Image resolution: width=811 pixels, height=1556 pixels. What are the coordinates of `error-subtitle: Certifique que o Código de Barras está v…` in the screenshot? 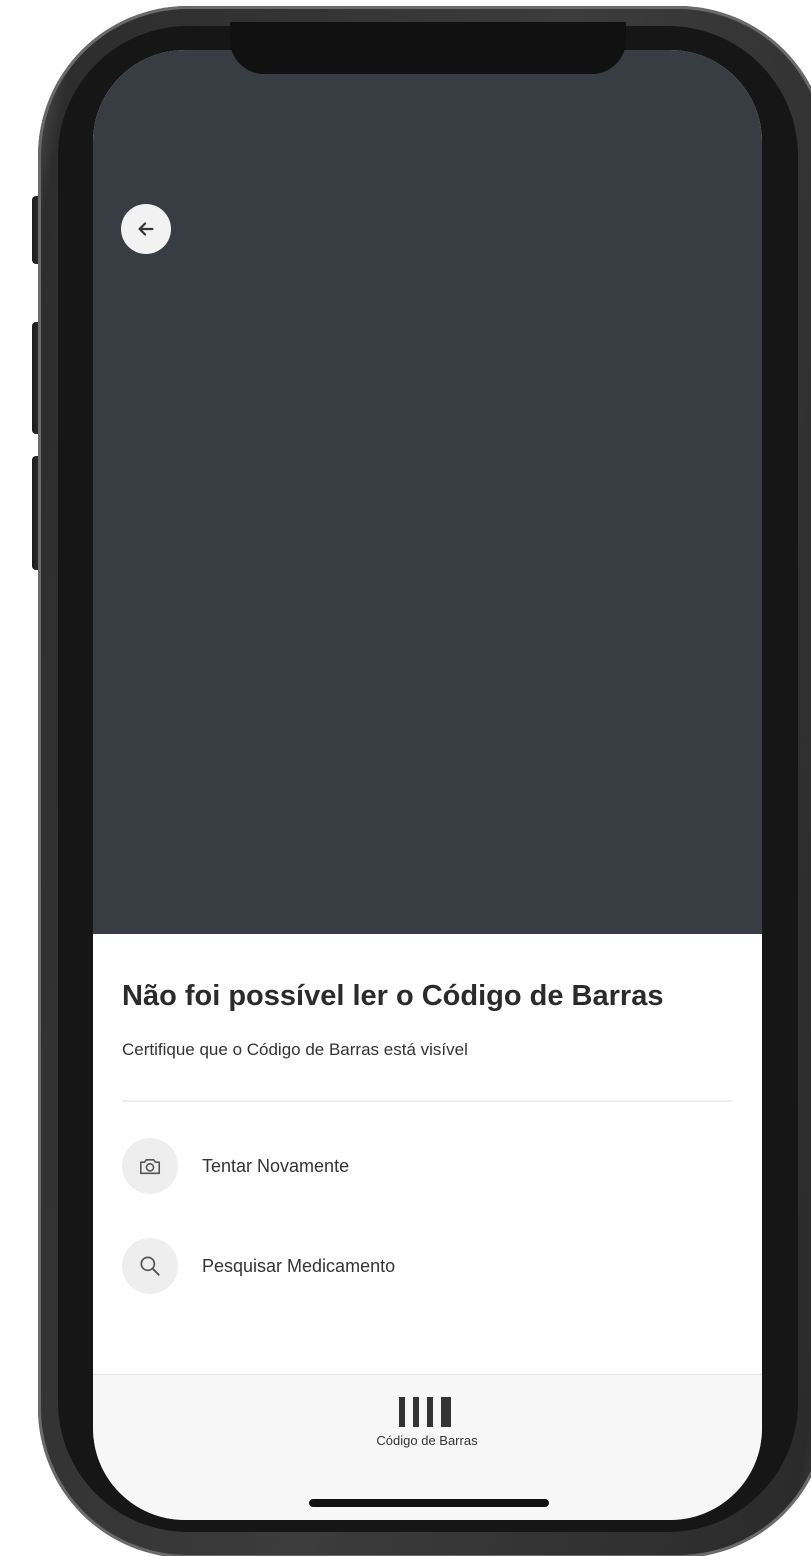 It's located at (295, 1049).